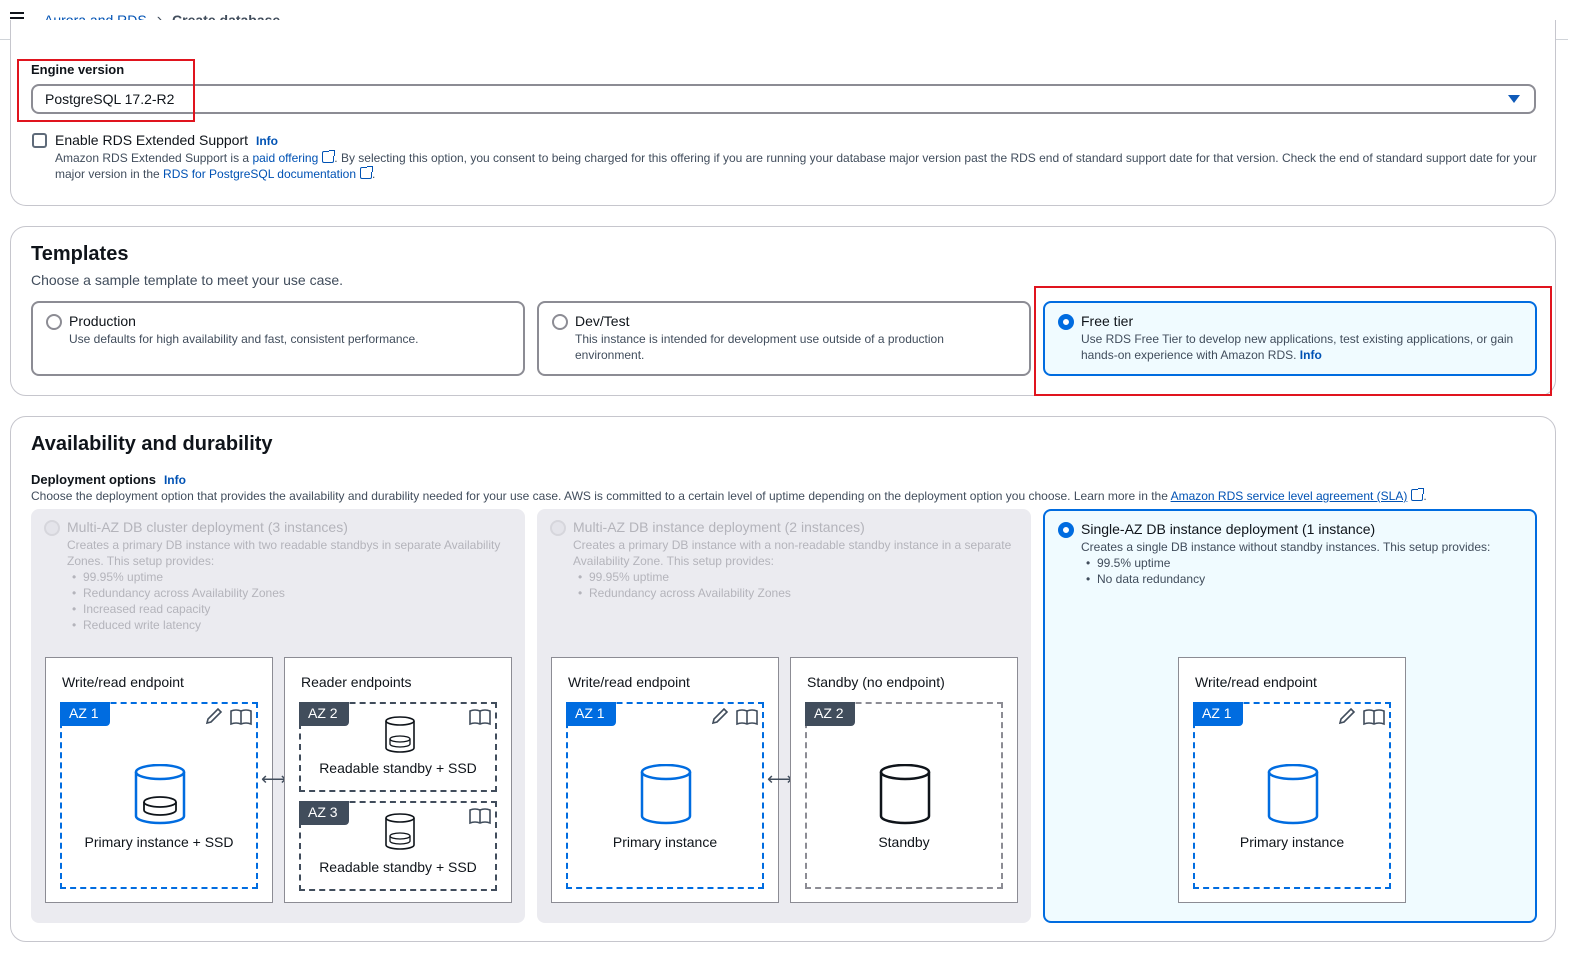 The height and width of the screenshot is (955, 1588). Describe the element at coordinates (39, 140) in the screenshot. I see `extended-support-checkbox` at that location.